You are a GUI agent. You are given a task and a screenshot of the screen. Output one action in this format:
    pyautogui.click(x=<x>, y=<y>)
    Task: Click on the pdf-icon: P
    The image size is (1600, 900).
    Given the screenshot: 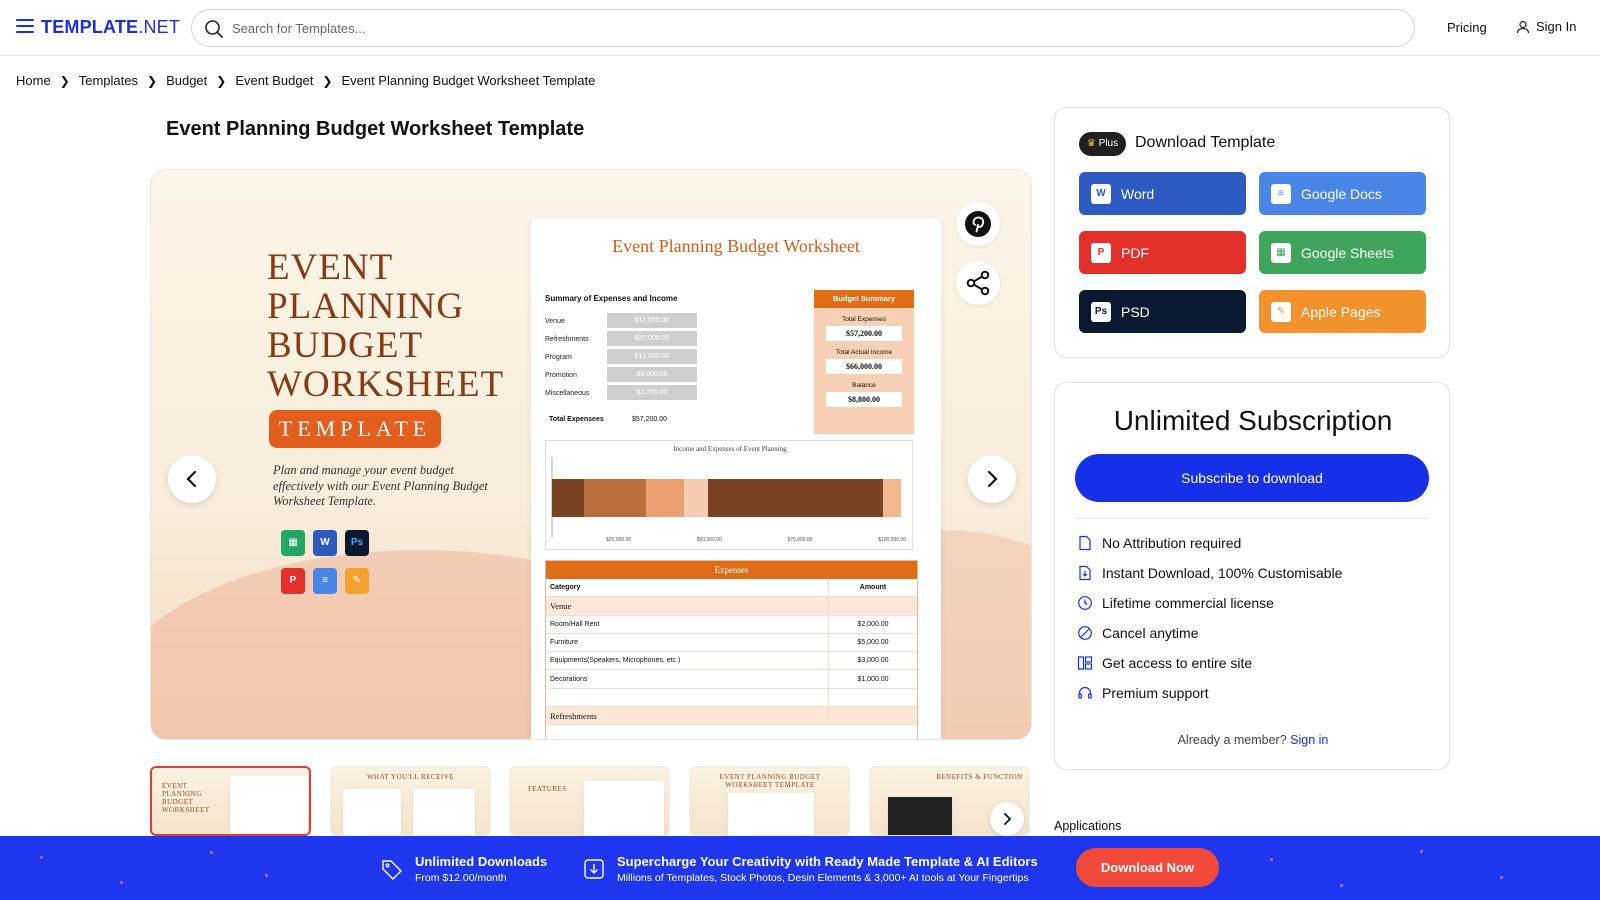 What is the action you would take?
    pyautogui.click(x=293, y=581)
    